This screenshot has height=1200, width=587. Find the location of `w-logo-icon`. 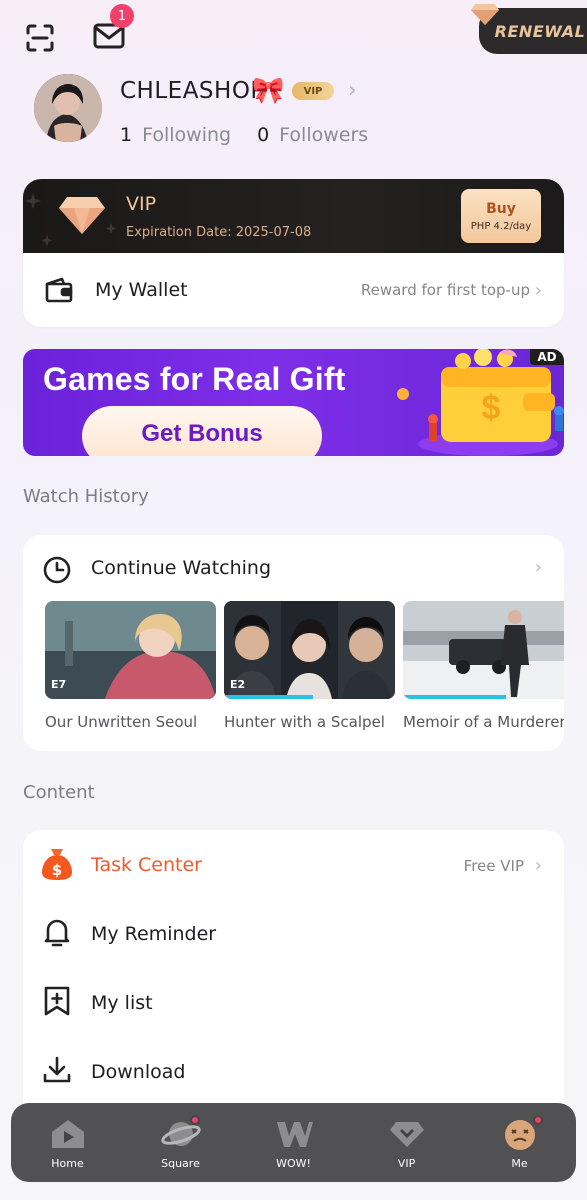

w-logo-icon is located at coordinates (294, 1134).